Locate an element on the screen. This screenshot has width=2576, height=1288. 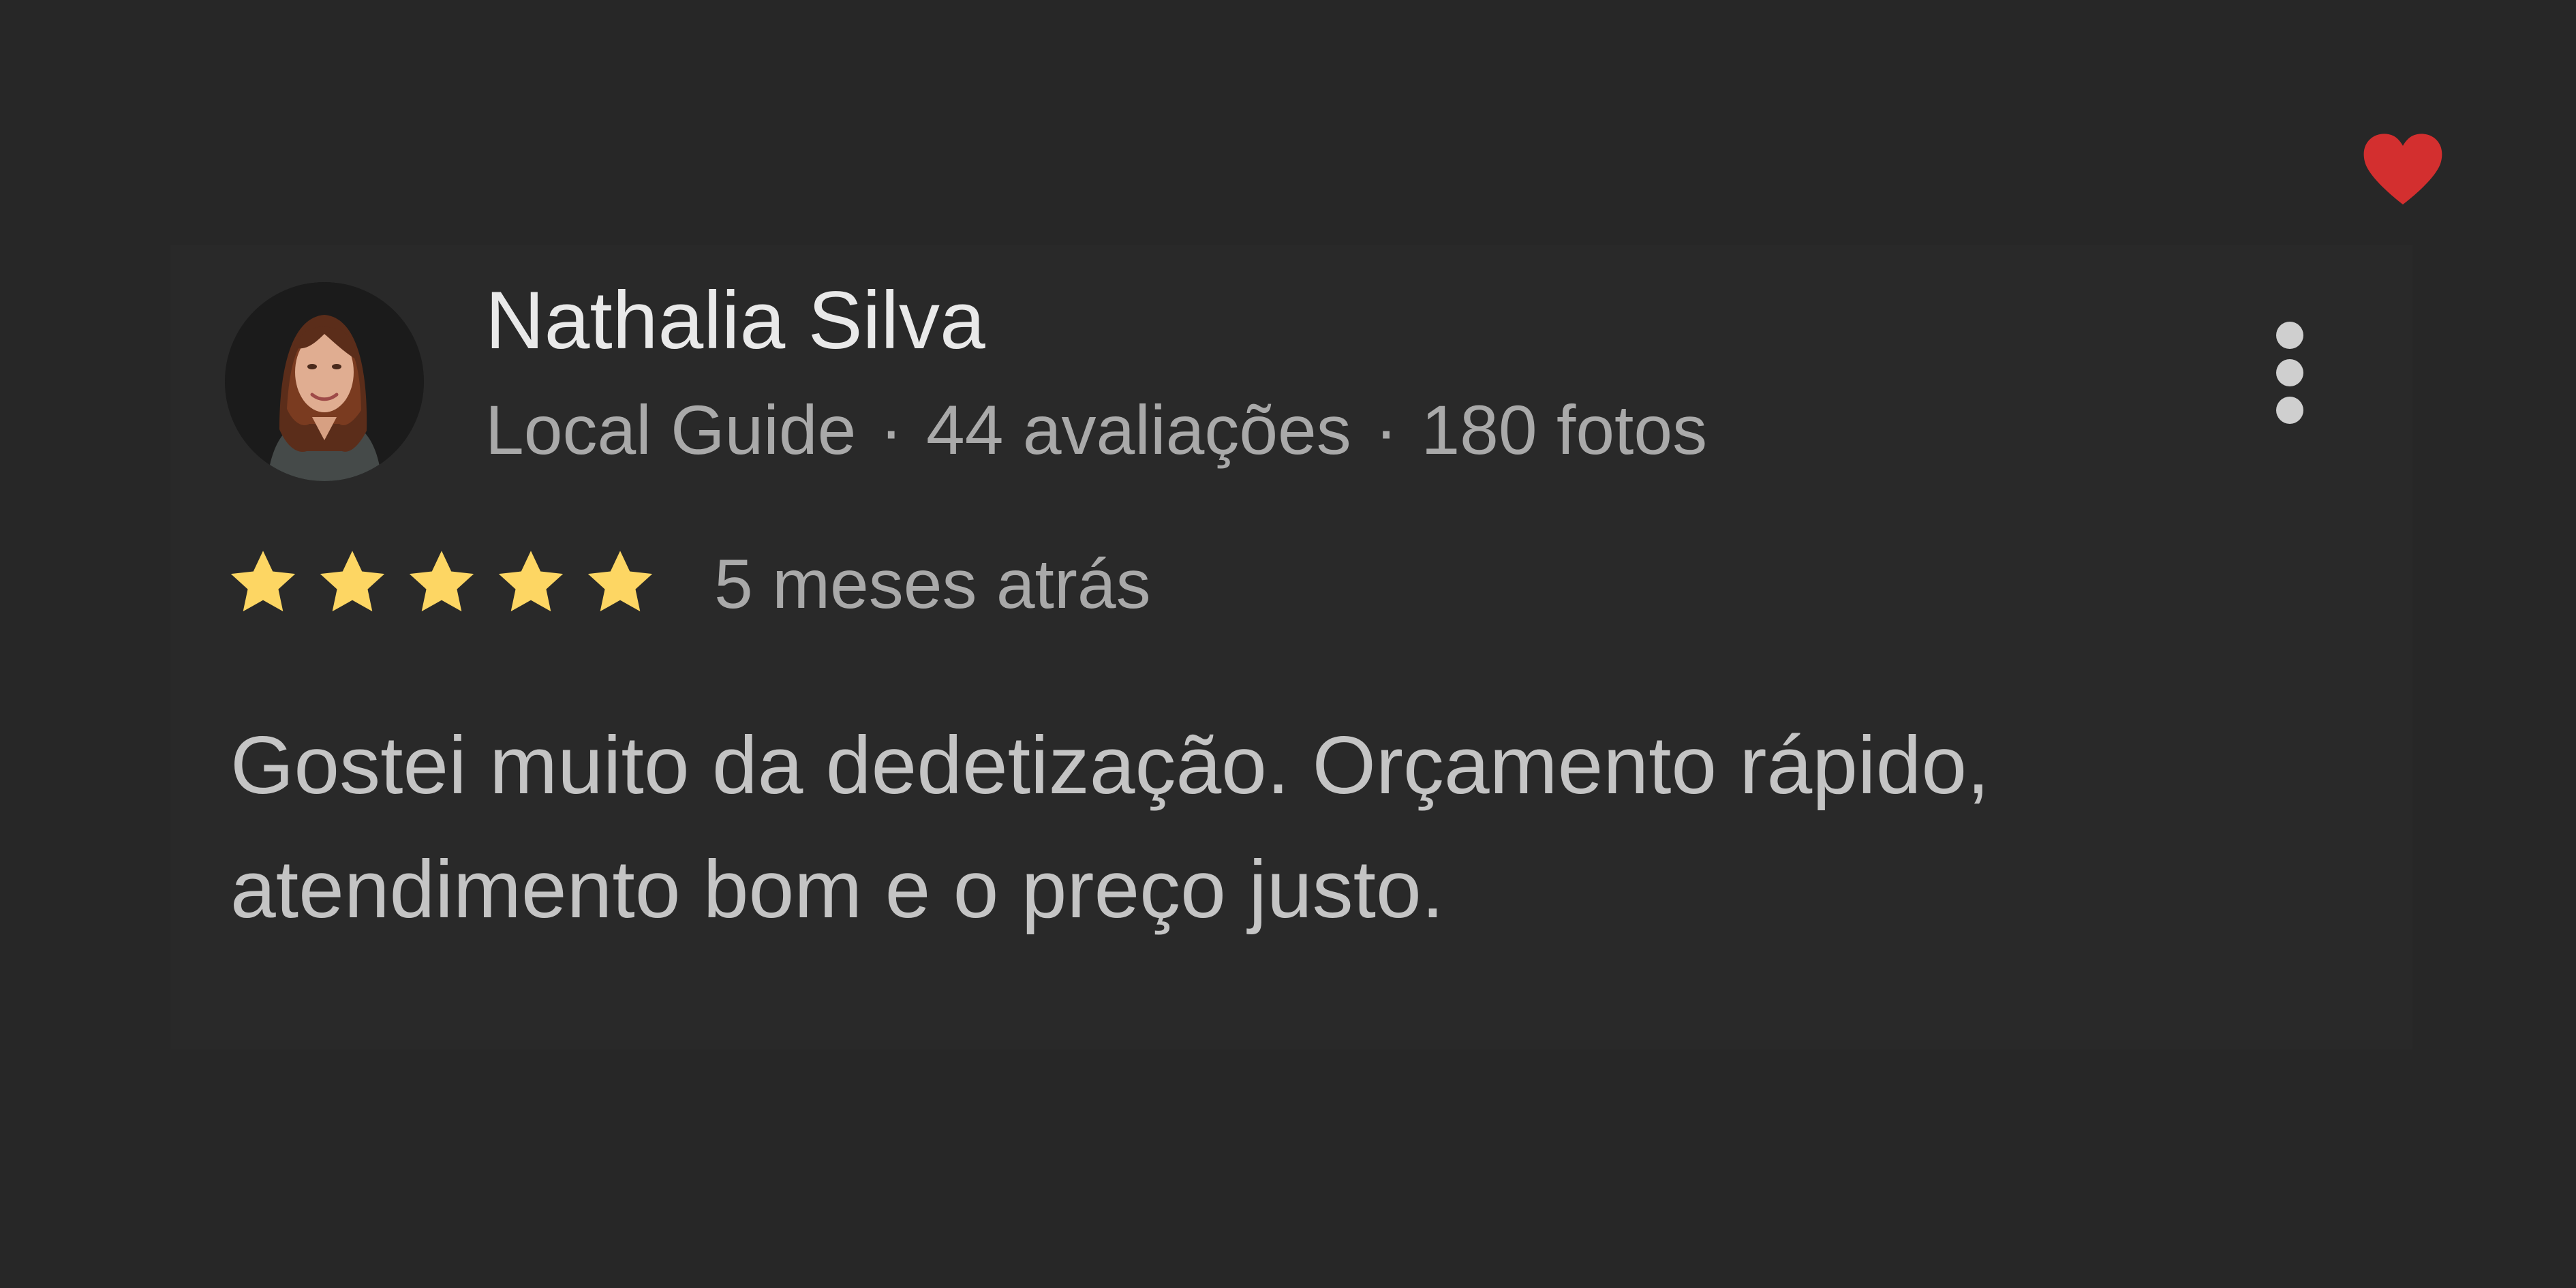
reviewer-meta: Local Guide · 44 avaliações · 180 fotos is located at coordinates (1096, 430).